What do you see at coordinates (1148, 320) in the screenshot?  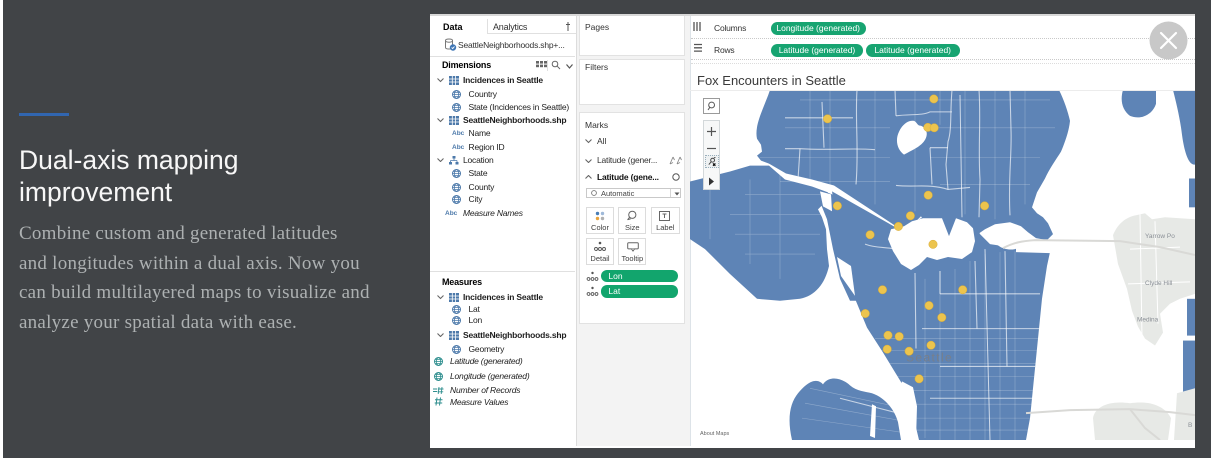 I see `svg-text: Medina` at bounding box center [1148, 320].